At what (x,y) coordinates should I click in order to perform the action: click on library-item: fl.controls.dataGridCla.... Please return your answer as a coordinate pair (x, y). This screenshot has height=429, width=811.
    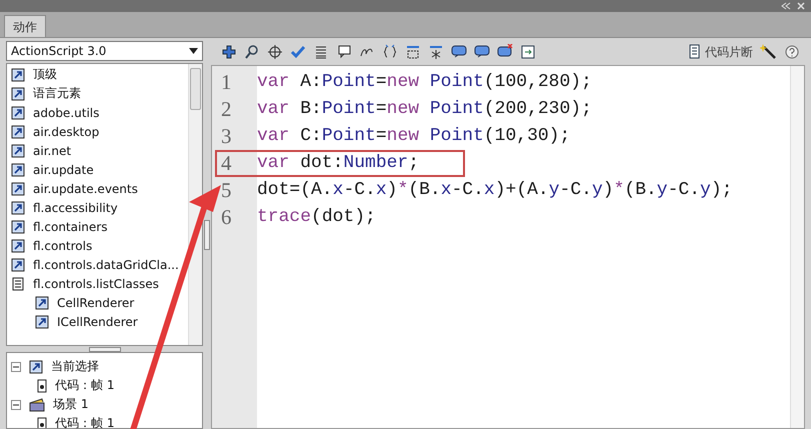
    Looking at the image, I should click on (97, 264).